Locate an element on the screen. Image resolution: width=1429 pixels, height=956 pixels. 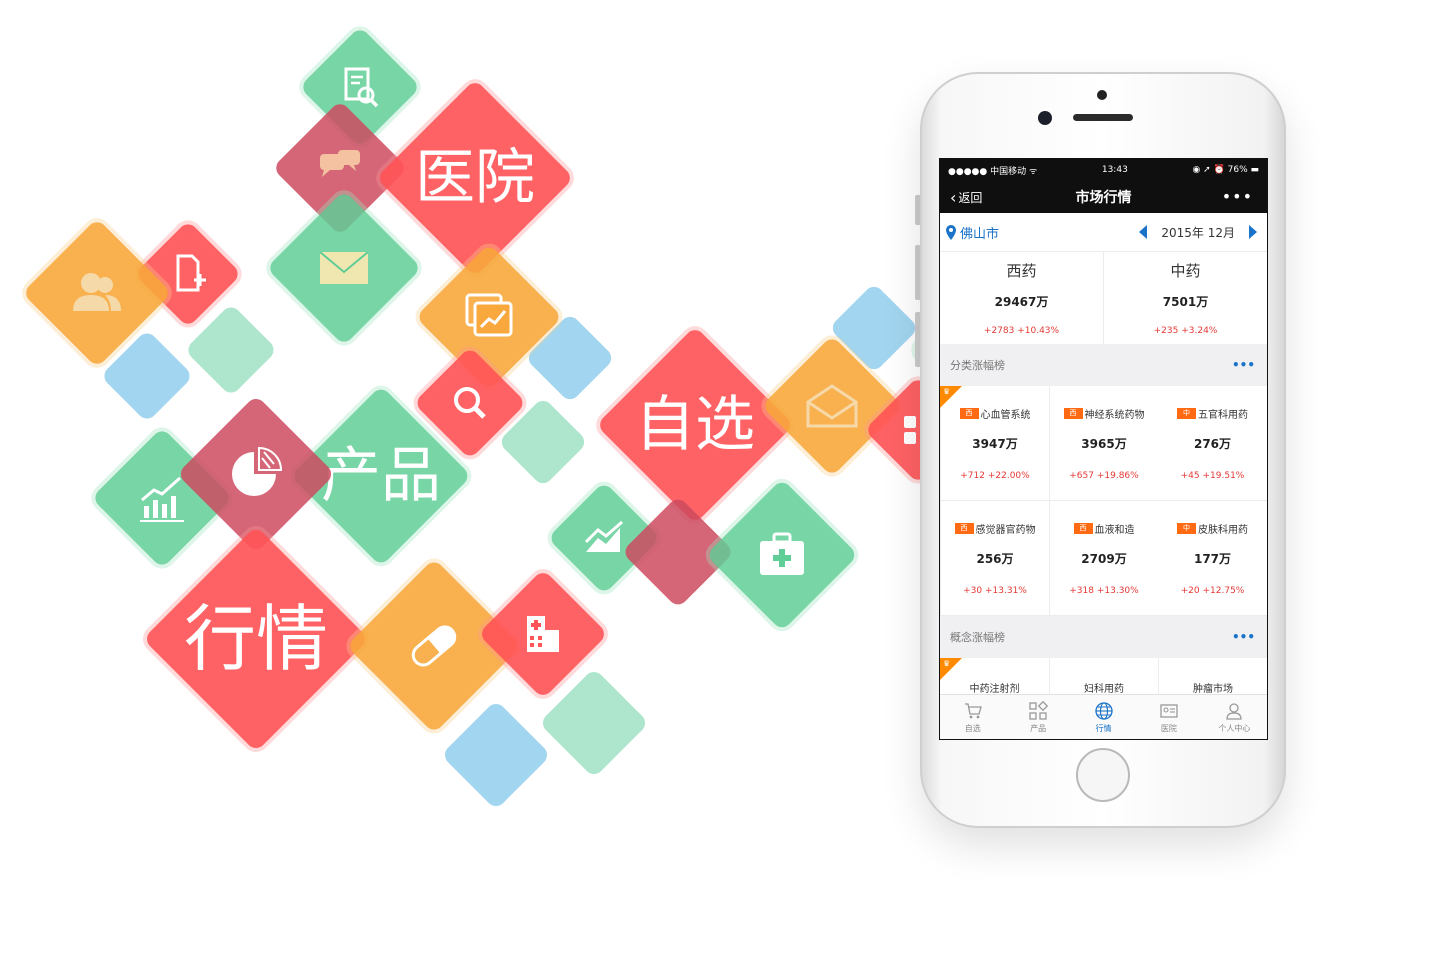
location-pin-icon is located at coordinates (951, 232).